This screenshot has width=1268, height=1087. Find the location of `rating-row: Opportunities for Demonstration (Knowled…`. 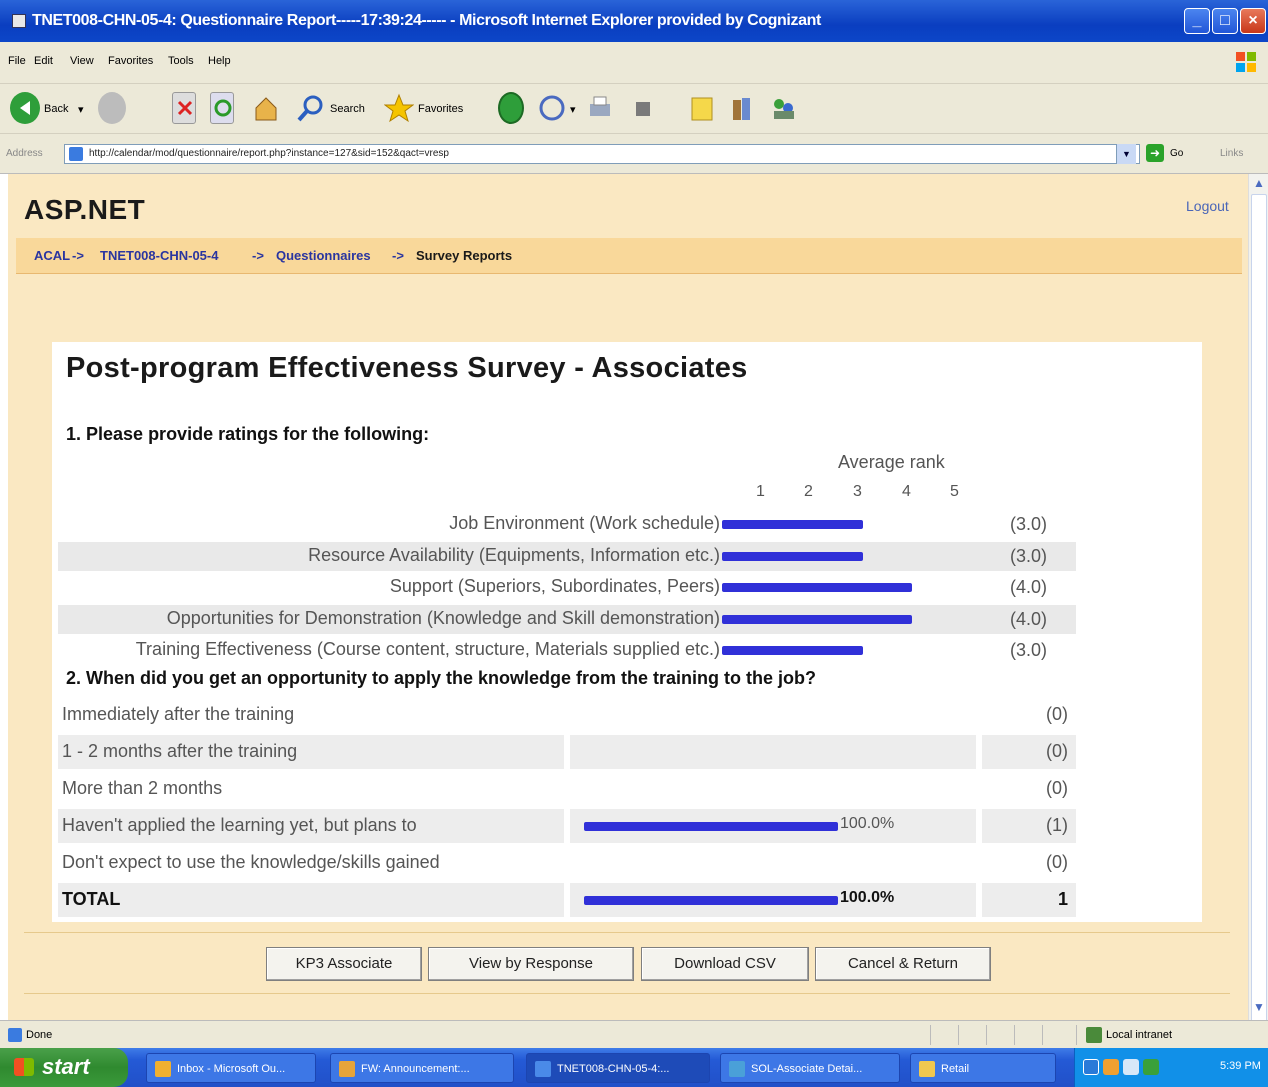

rating-row: Opportunities for Demonstration (Knowled… is located at coordinates (567, 619).